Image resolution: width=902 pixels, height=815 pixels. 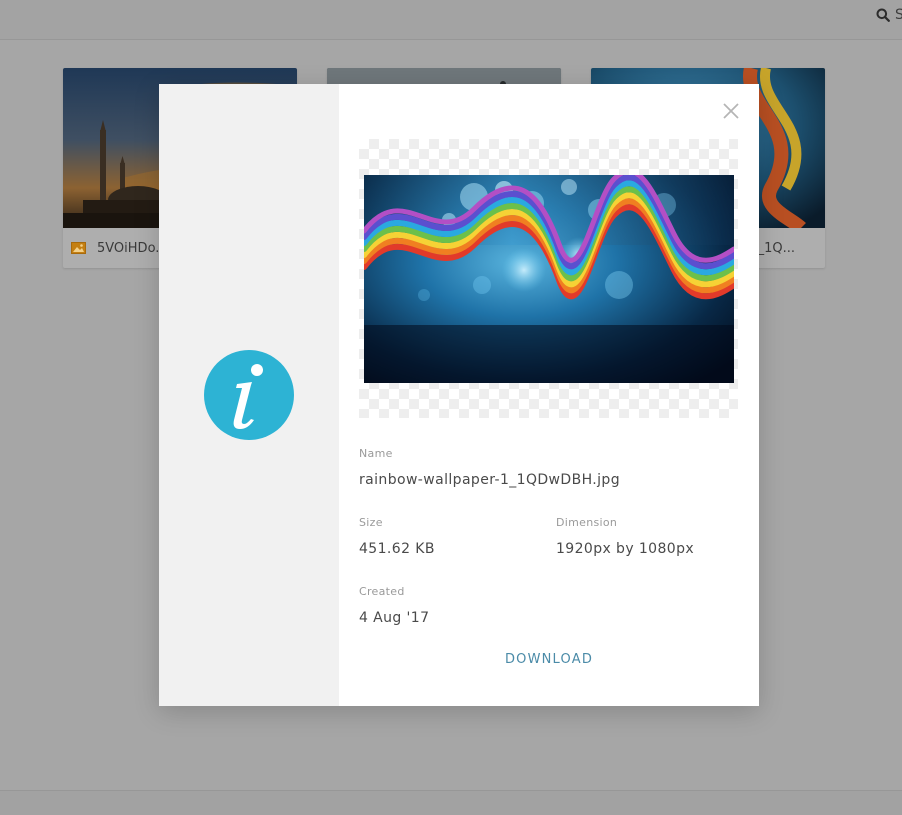 What do you see at coordinates (78, 248) in the screenshot?
I see `image-file-icon` at bounding box center [78, 248].